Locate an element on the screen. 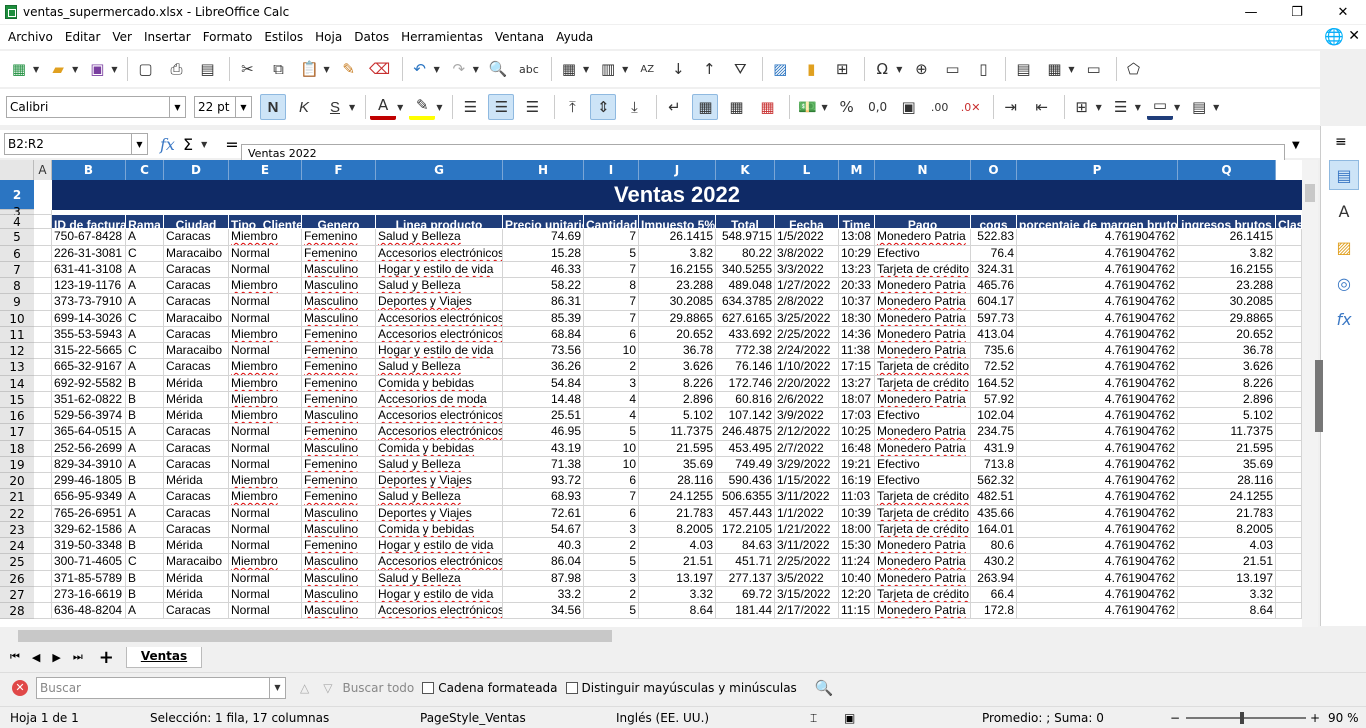  row-header: 7 is located at coordinates (17, 270).